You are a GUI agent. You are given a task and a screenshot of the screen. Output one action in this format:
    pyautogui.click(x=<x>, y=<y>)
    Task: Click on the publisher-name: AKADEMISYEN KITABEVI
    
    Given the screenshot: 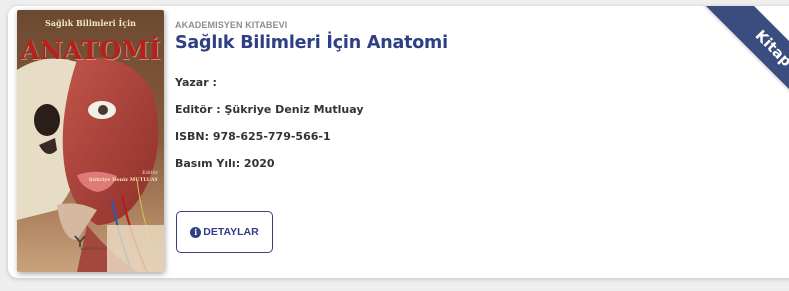 What is the action you would take?
    pyautogui.click(x=311, y=25)
    